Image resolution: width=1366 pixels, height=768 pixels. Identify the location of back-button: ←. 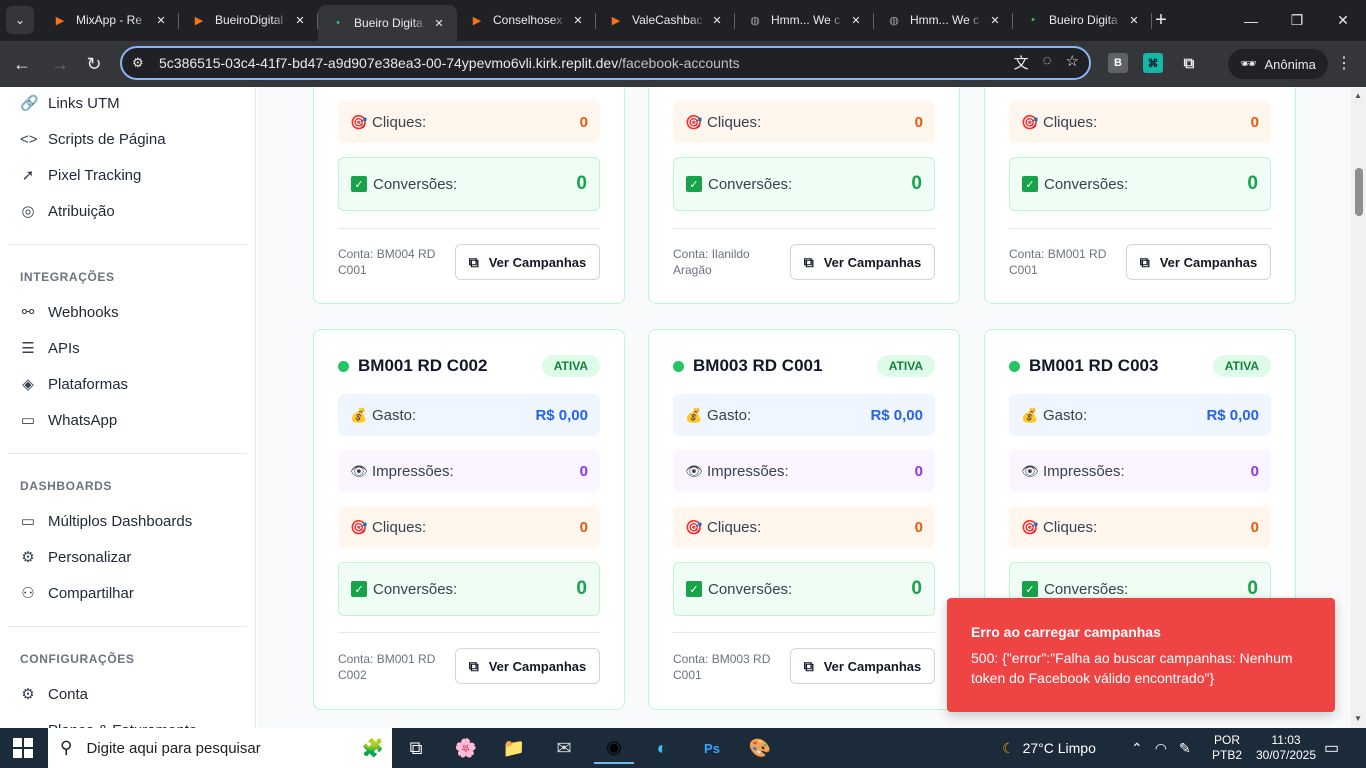
(22, 64).